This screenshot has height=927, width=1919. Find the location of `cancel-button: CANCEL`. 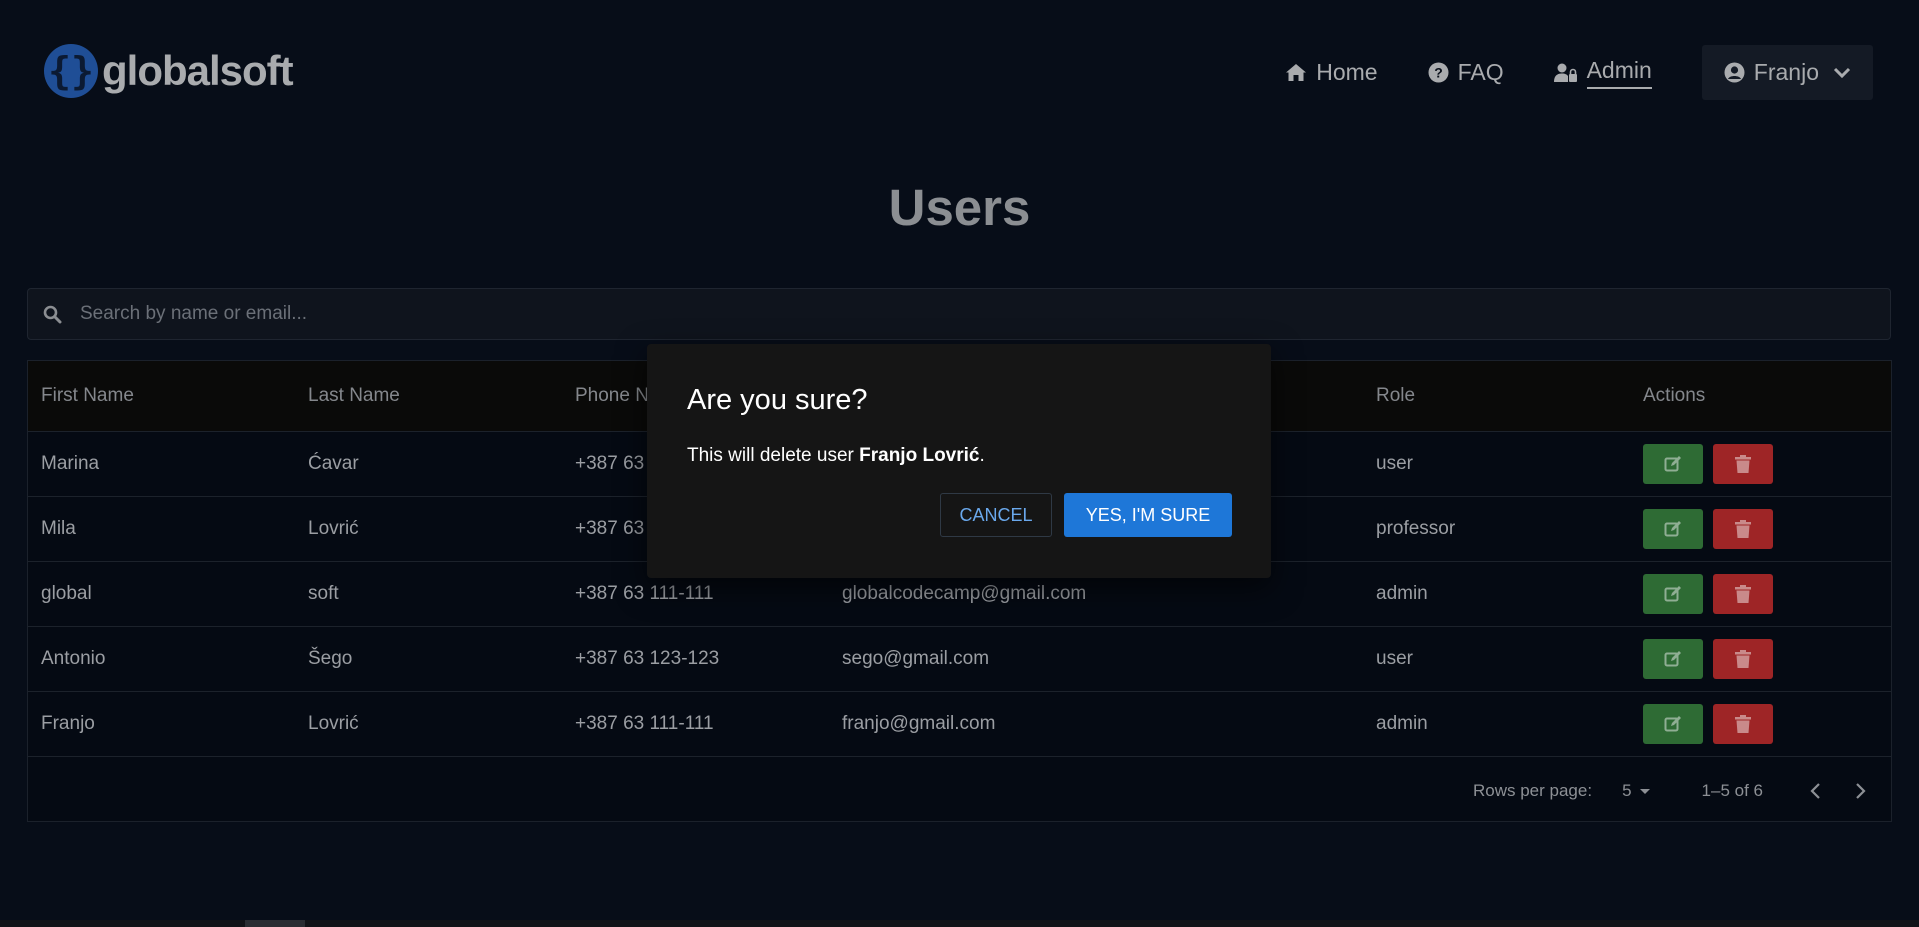

cancel-button: CANCEL is located at coordinates (996, 515).